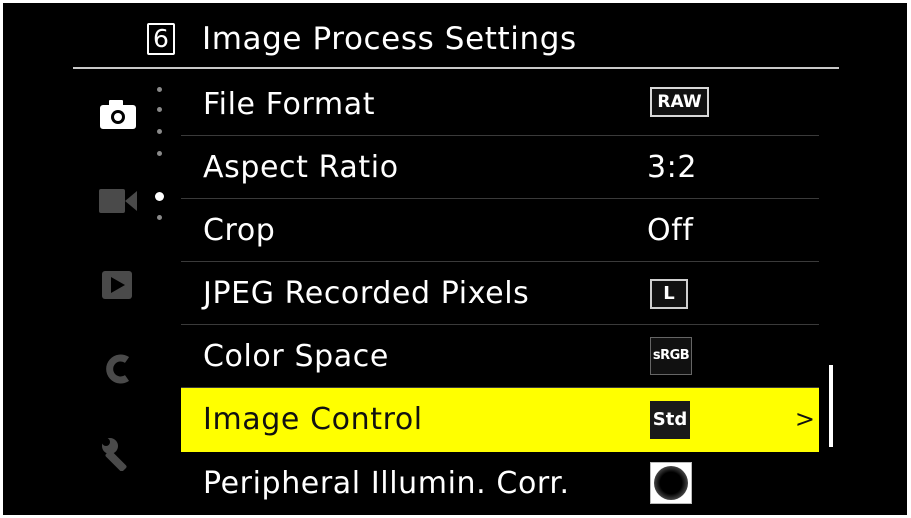 The image size is (911, 518). Describe the element at coordinates (119, 201) in the screenshot. I see `video-icon` at that location.